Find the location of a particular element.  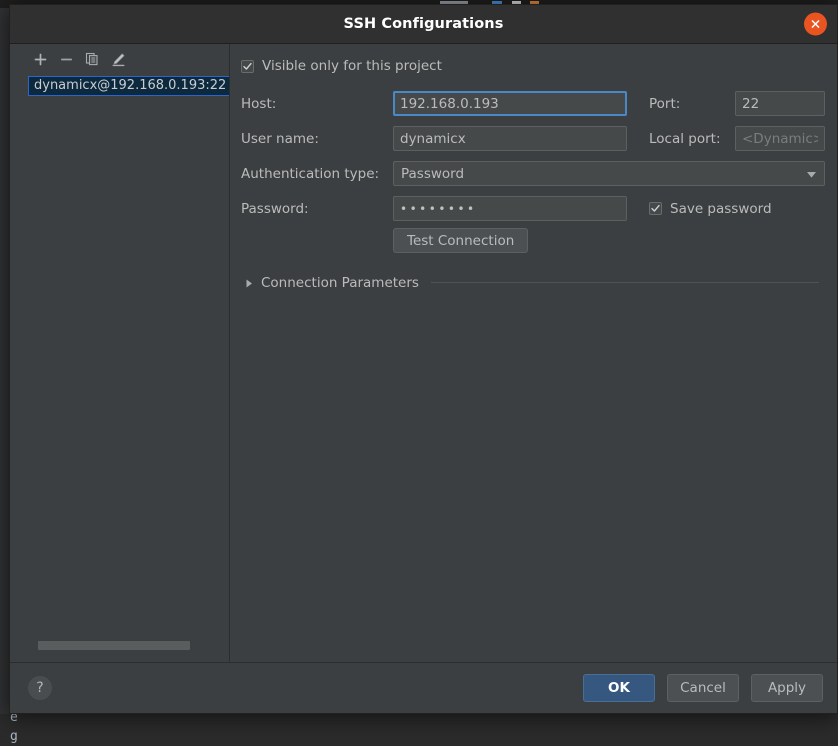

dialog-title: SSH Configurations is located at coordinates (424, 24).